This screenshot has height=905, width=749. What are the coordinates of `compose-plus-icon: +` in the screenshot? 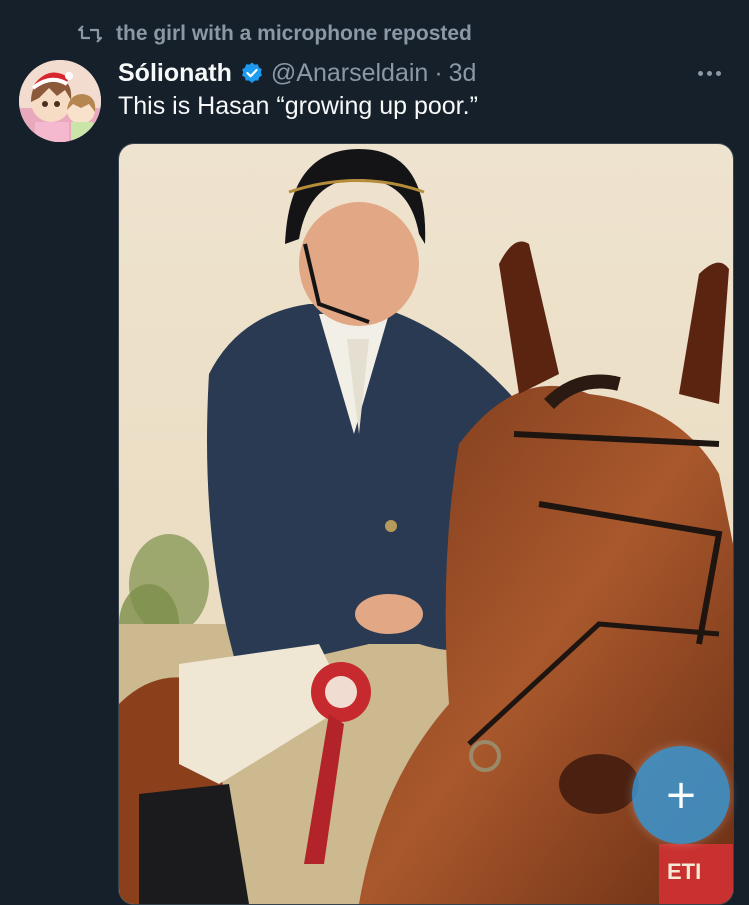 It's located at (681, 795).